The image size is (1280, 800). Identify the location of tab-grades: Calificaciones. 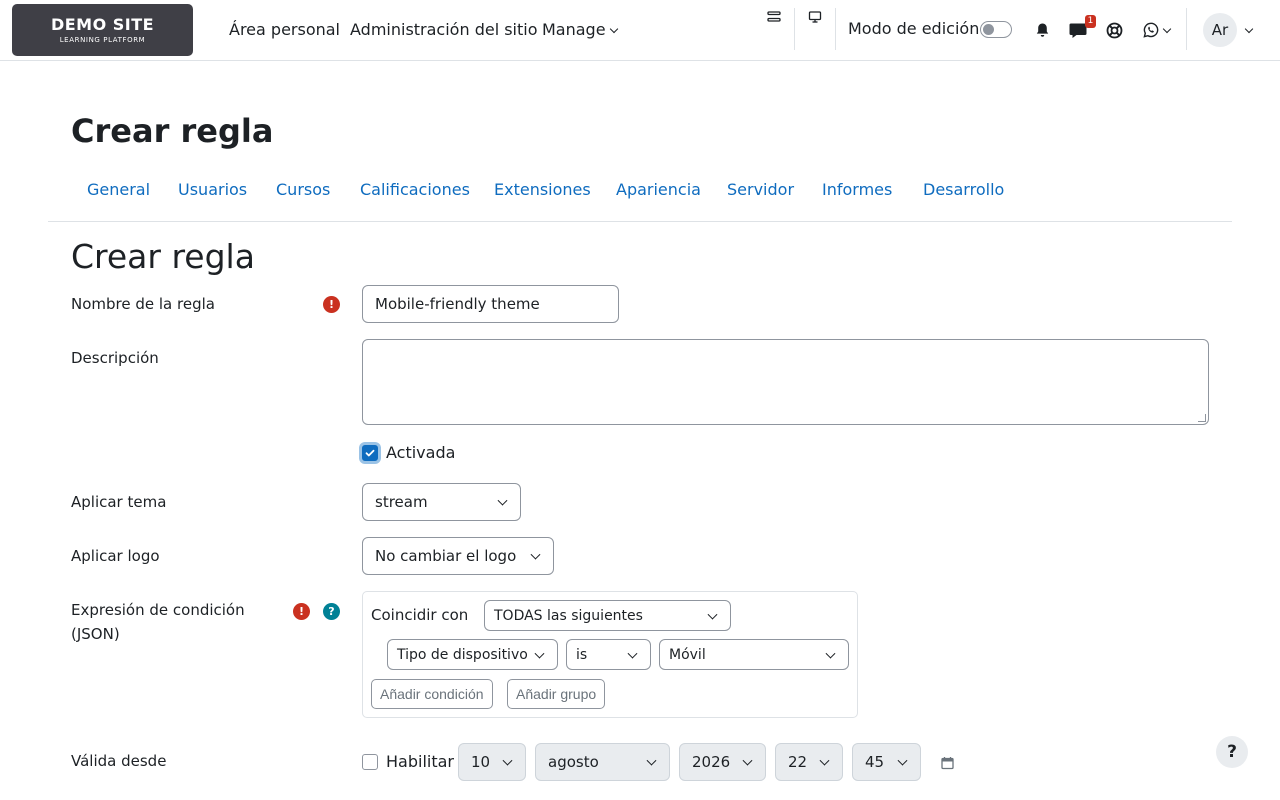
(415, 190).